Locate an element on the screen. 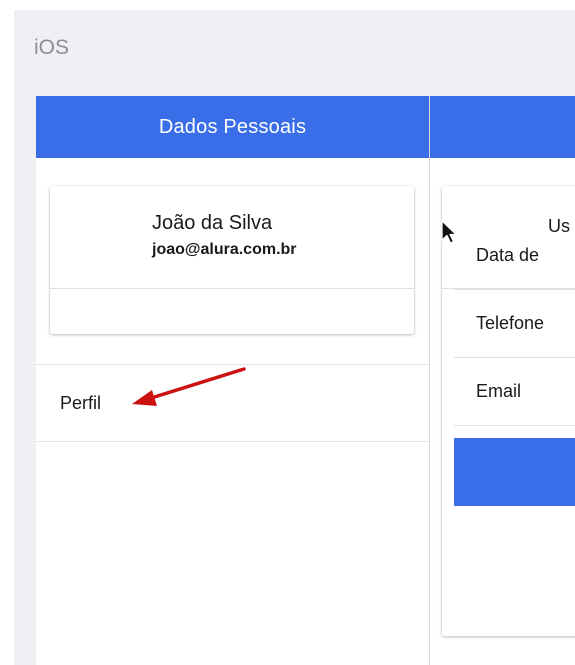 This screenshot has width=575, height=665. detail-nav-bar is located at coordinates (502, 127).